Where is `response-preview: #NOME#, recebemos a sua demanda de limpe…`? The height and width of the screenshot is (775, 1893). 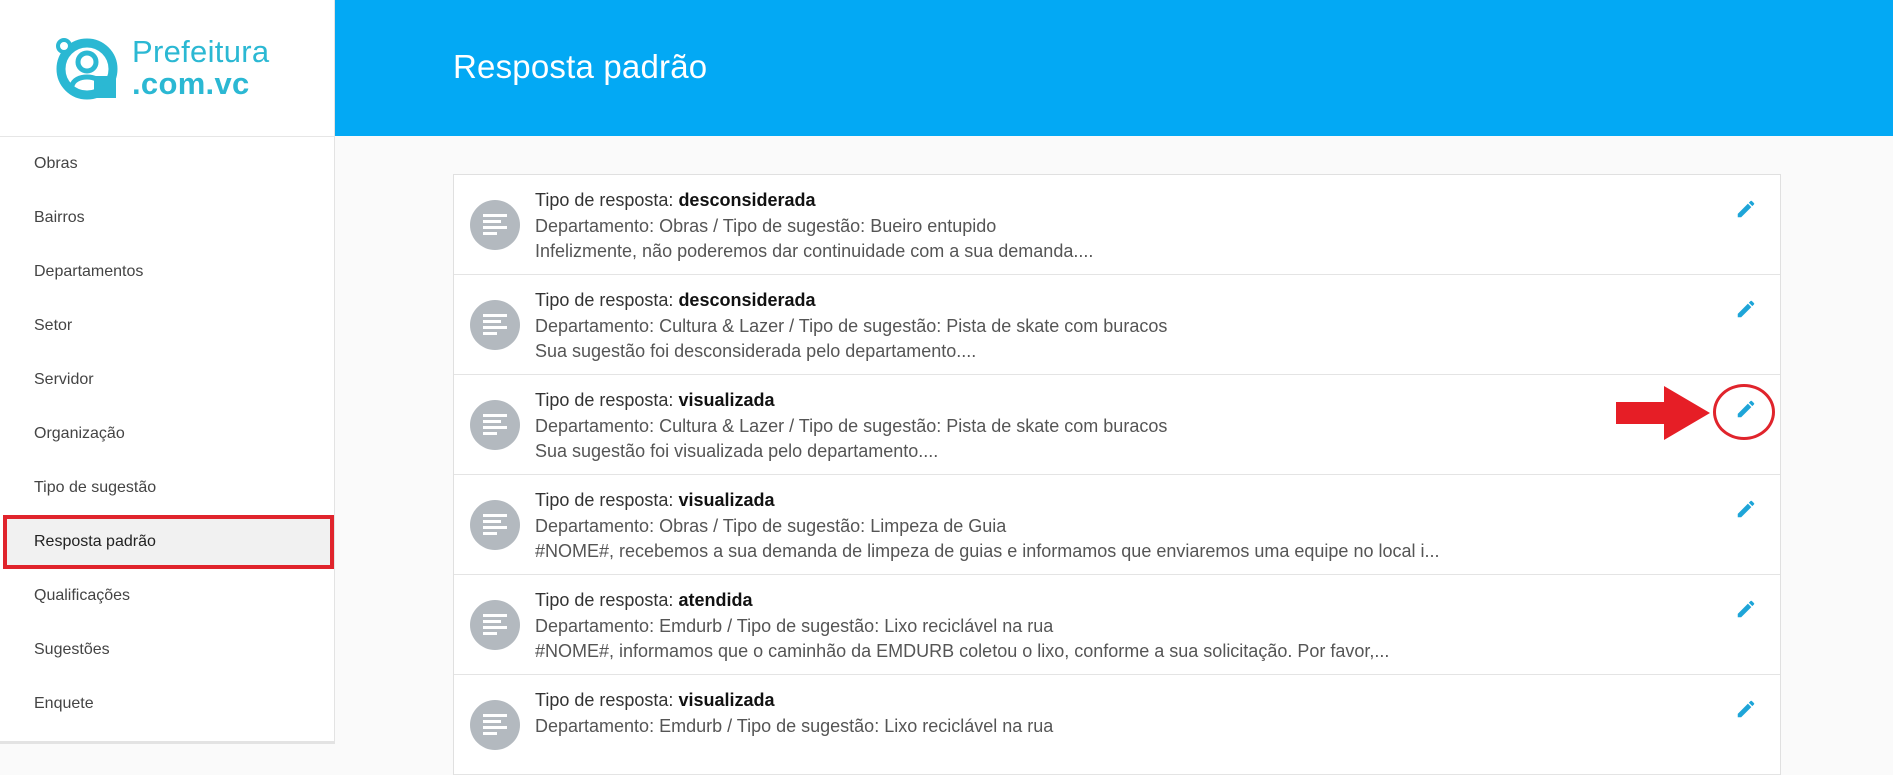 response-preview: #NOME#, recebemos a sua demanda de limpe… is located at coordinates (987, 551).